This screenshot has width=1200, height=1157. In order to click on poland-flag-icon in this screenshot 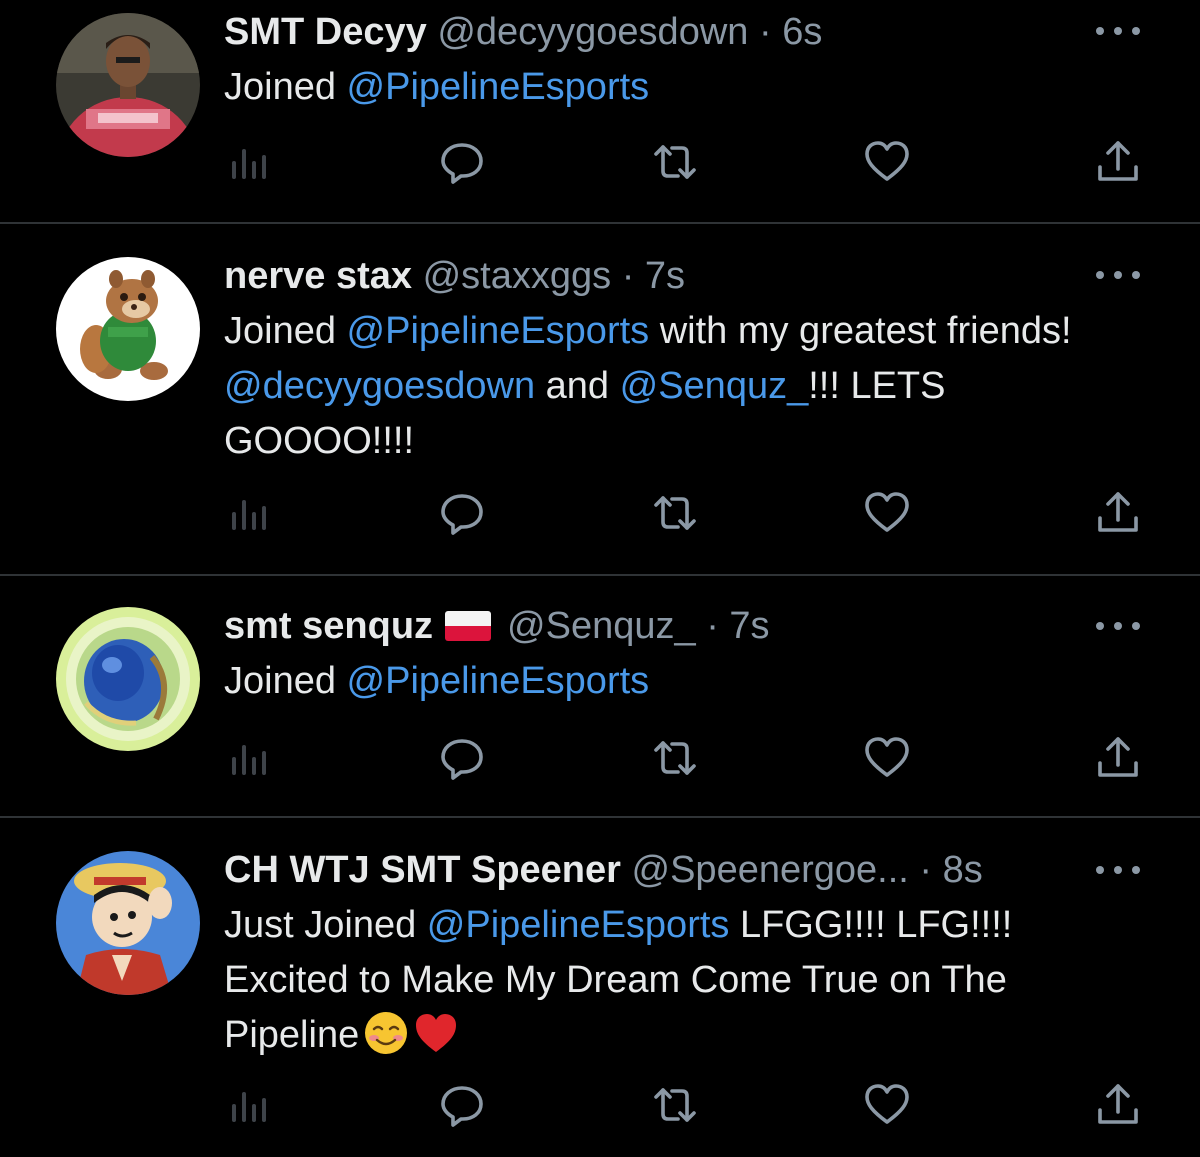, I will do `click(468, 626)`.